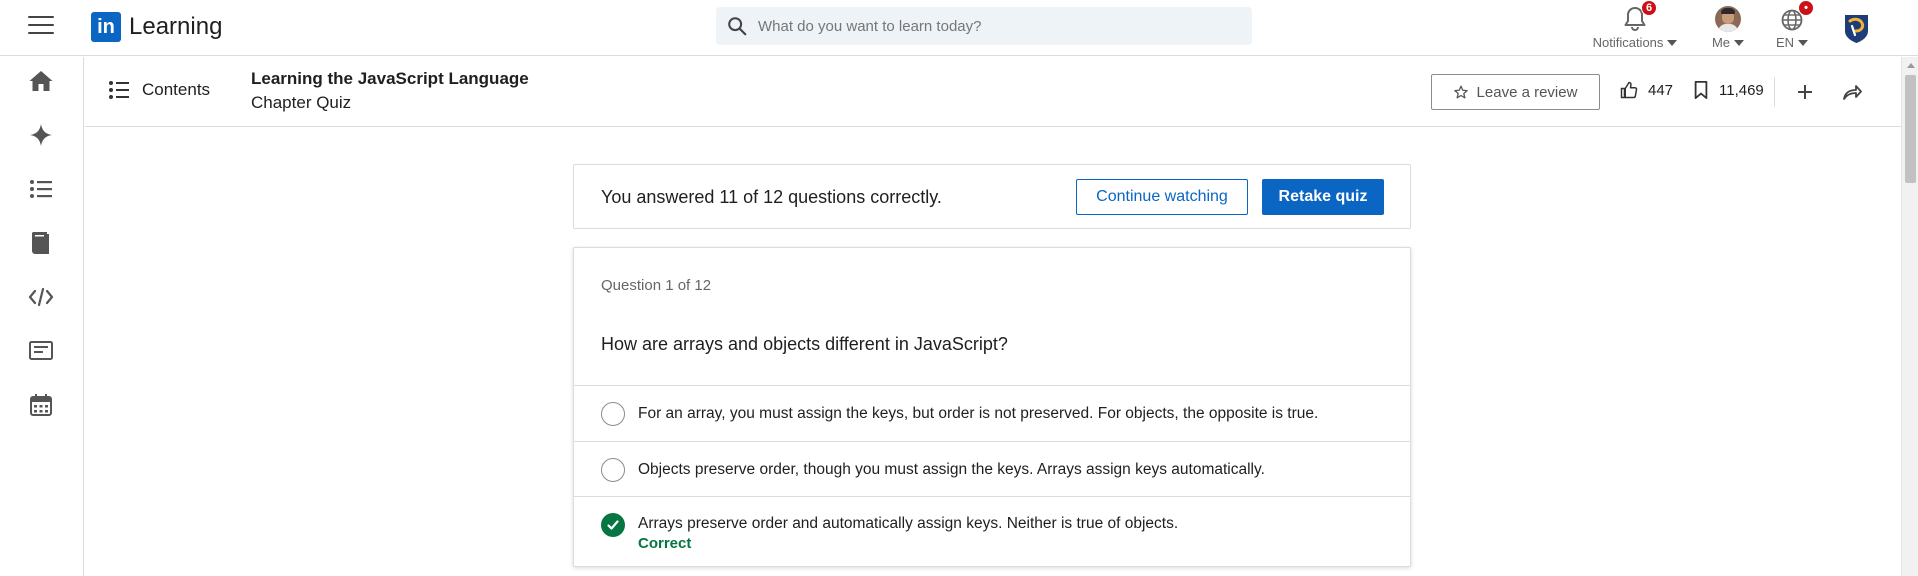  Describe the element at coordinates (656, 285) in the screenshot. I see `question-number: Question 1 of 12` at that location.